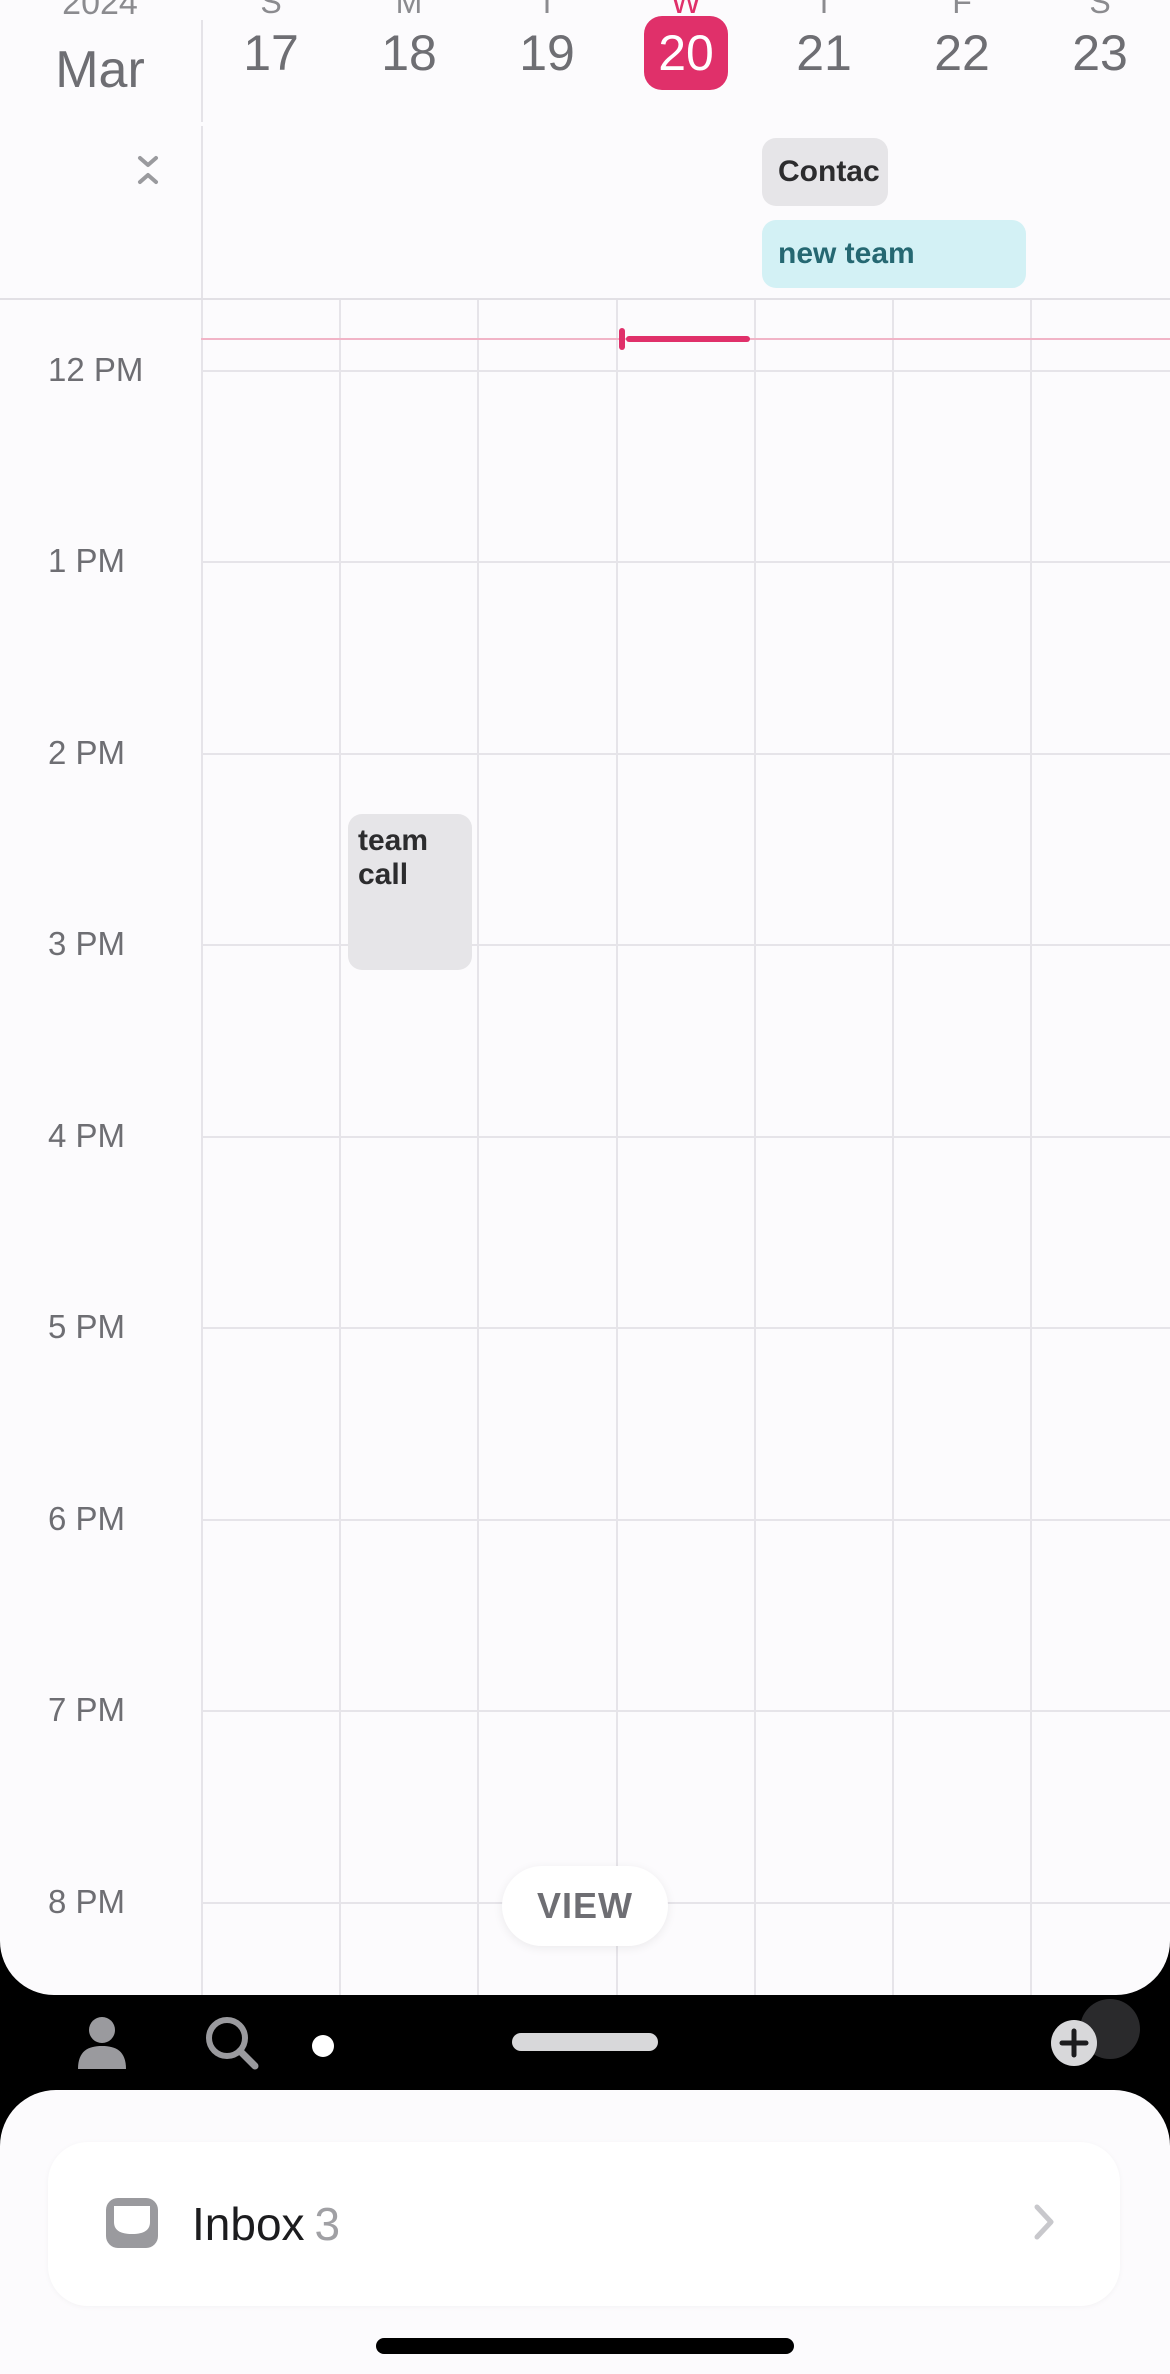 The height and width of the screenshot is (2374, 1170). Describe the element at coordinates (1044, 2224) in the screenshot. I see `chevron-right-icon` at that location.